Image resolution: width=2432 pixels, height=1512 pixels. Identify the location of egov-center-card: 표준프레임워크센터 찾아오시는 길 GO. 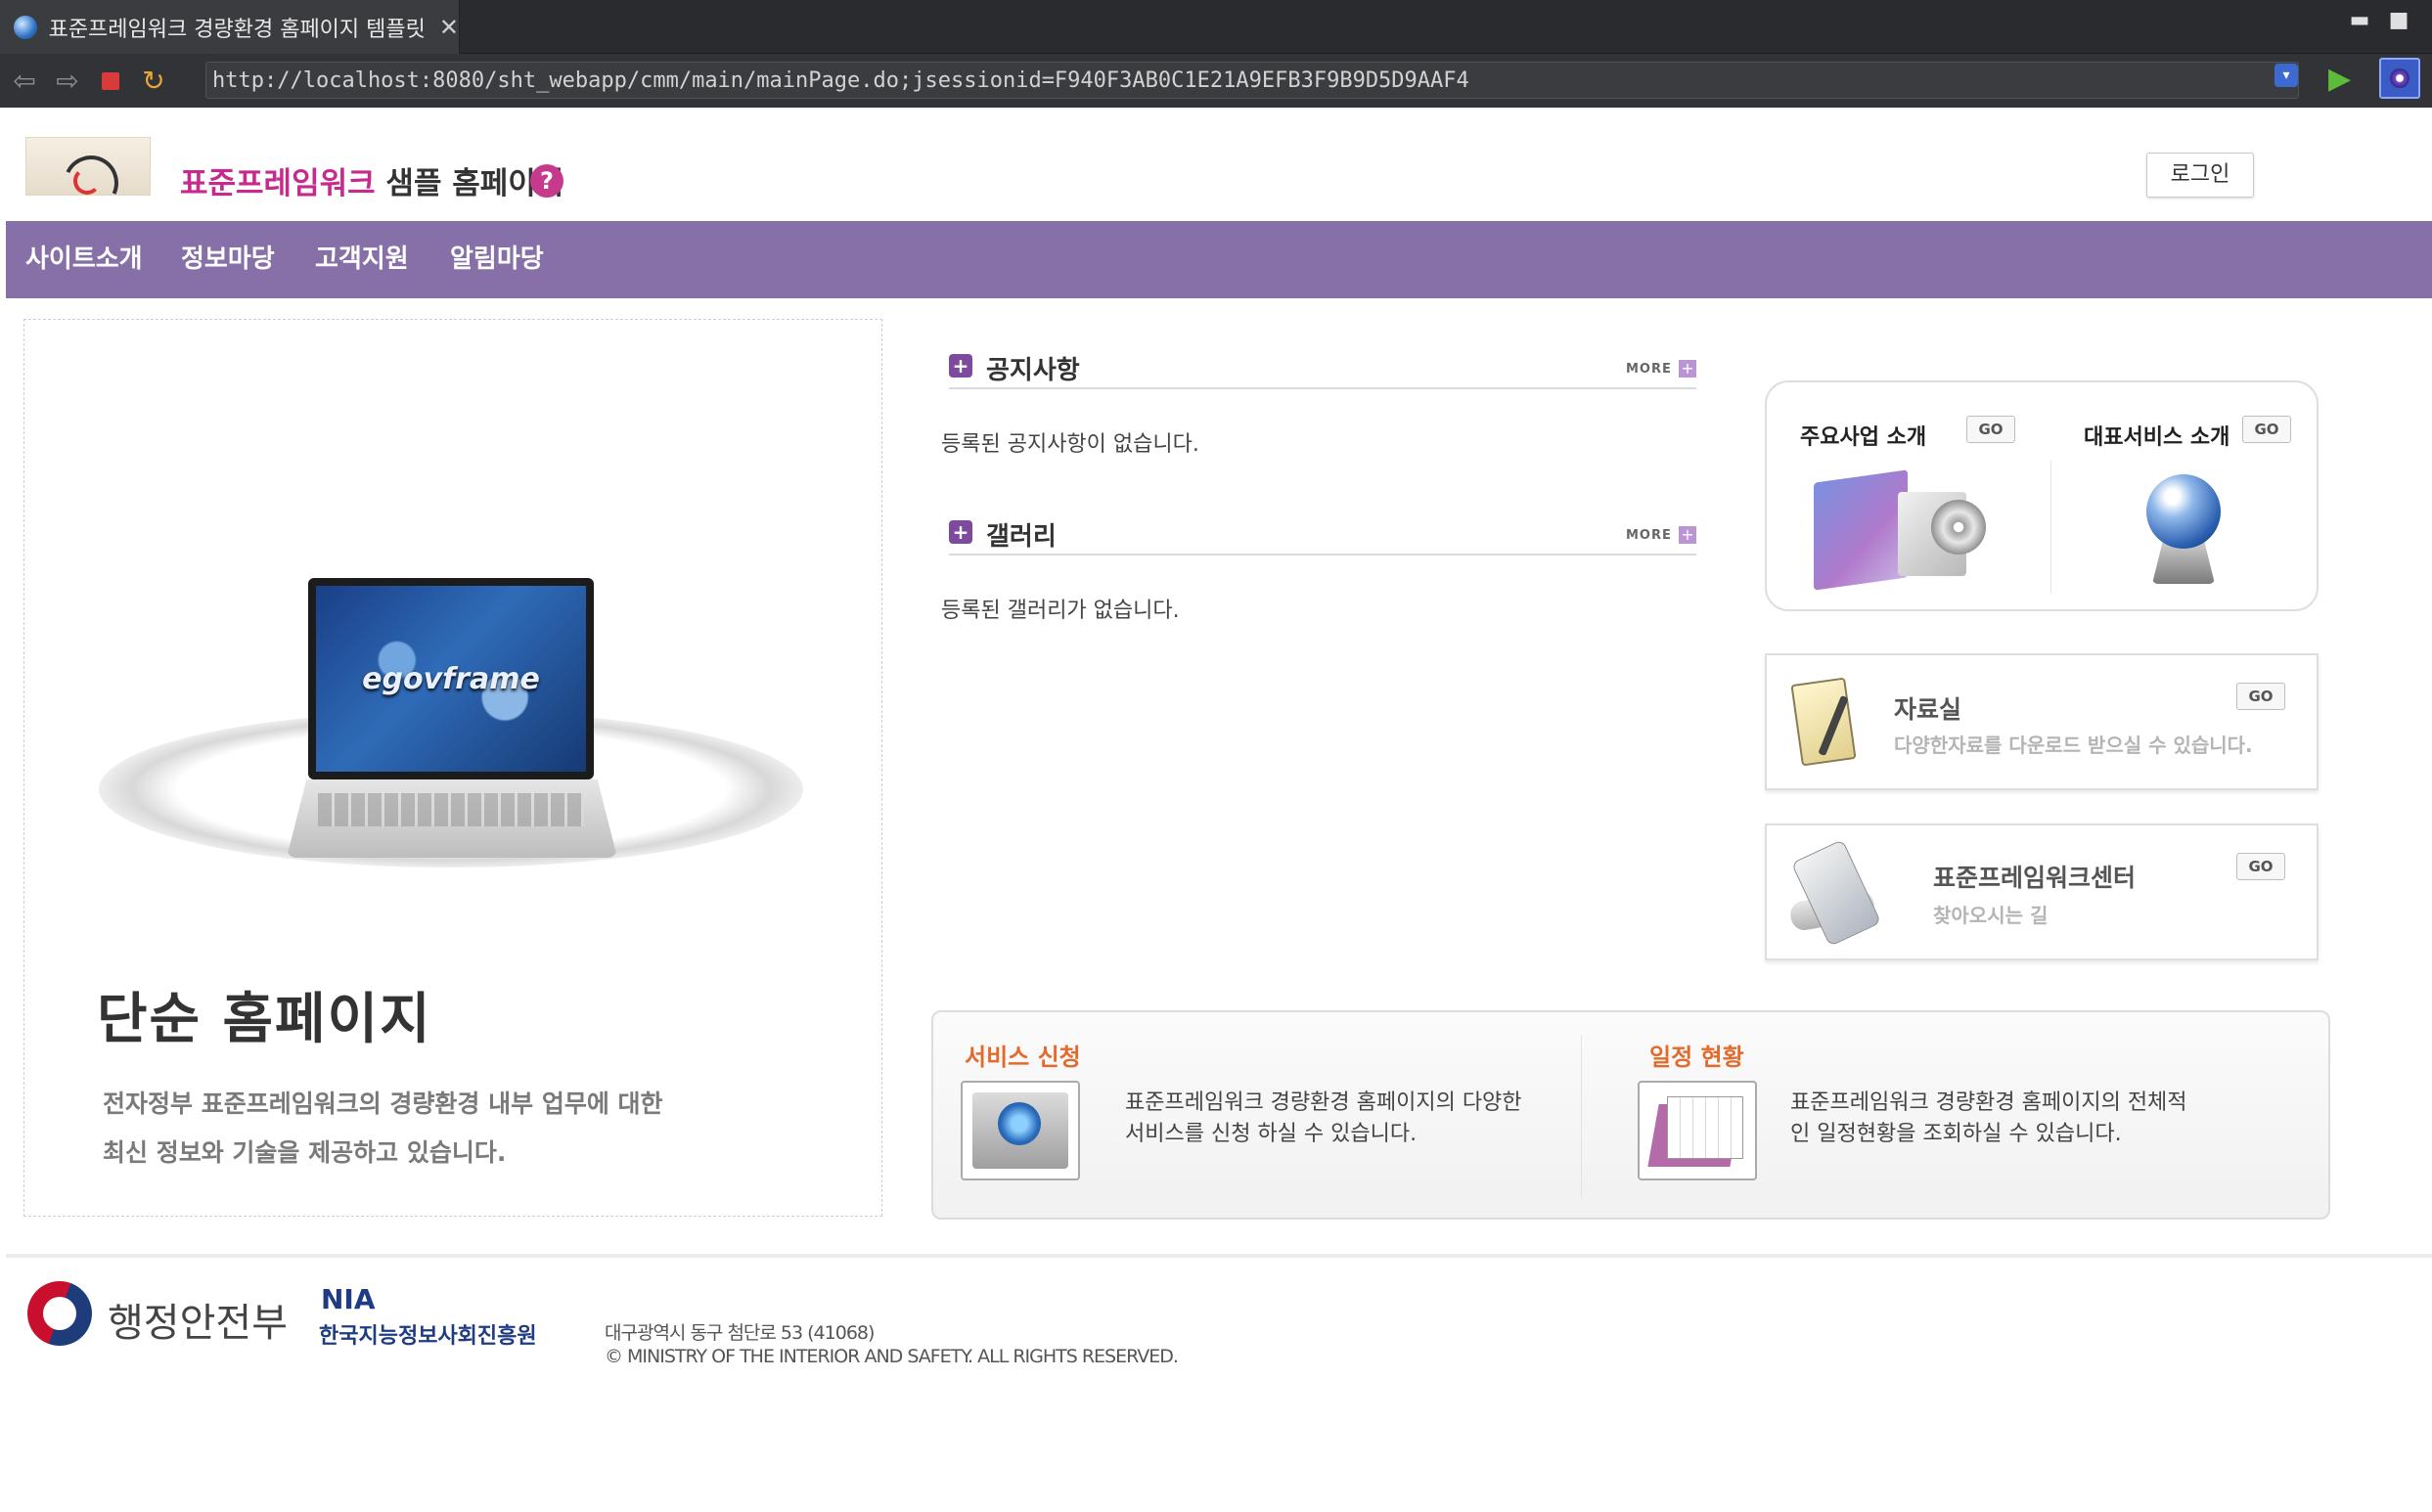
(2042, 892).